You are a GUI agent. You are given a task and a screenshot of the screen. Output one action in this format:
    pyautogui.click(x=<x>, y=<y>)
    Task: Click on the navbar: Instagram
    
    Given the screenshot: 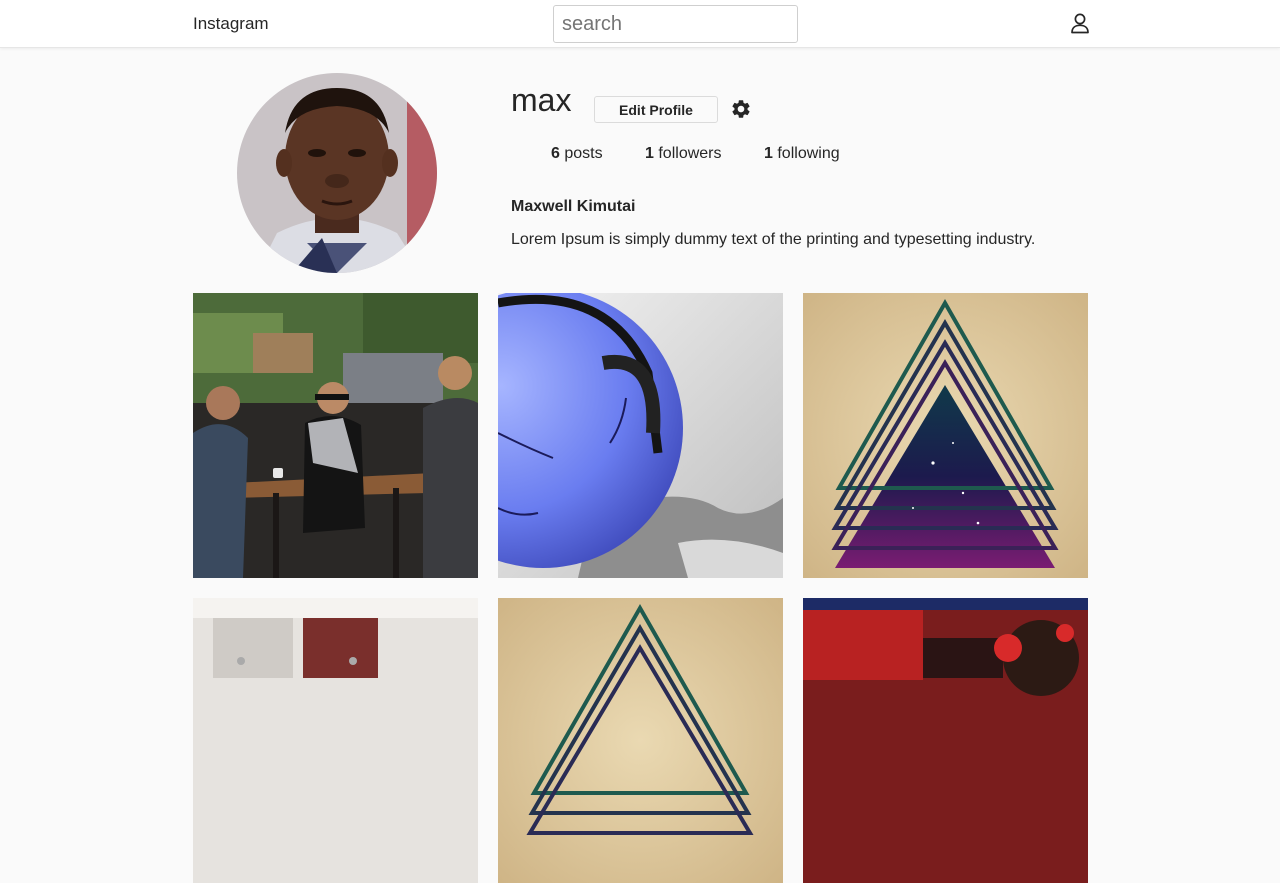 What is the action you would take?
    pyautogui.click(x=640, y=24)
    